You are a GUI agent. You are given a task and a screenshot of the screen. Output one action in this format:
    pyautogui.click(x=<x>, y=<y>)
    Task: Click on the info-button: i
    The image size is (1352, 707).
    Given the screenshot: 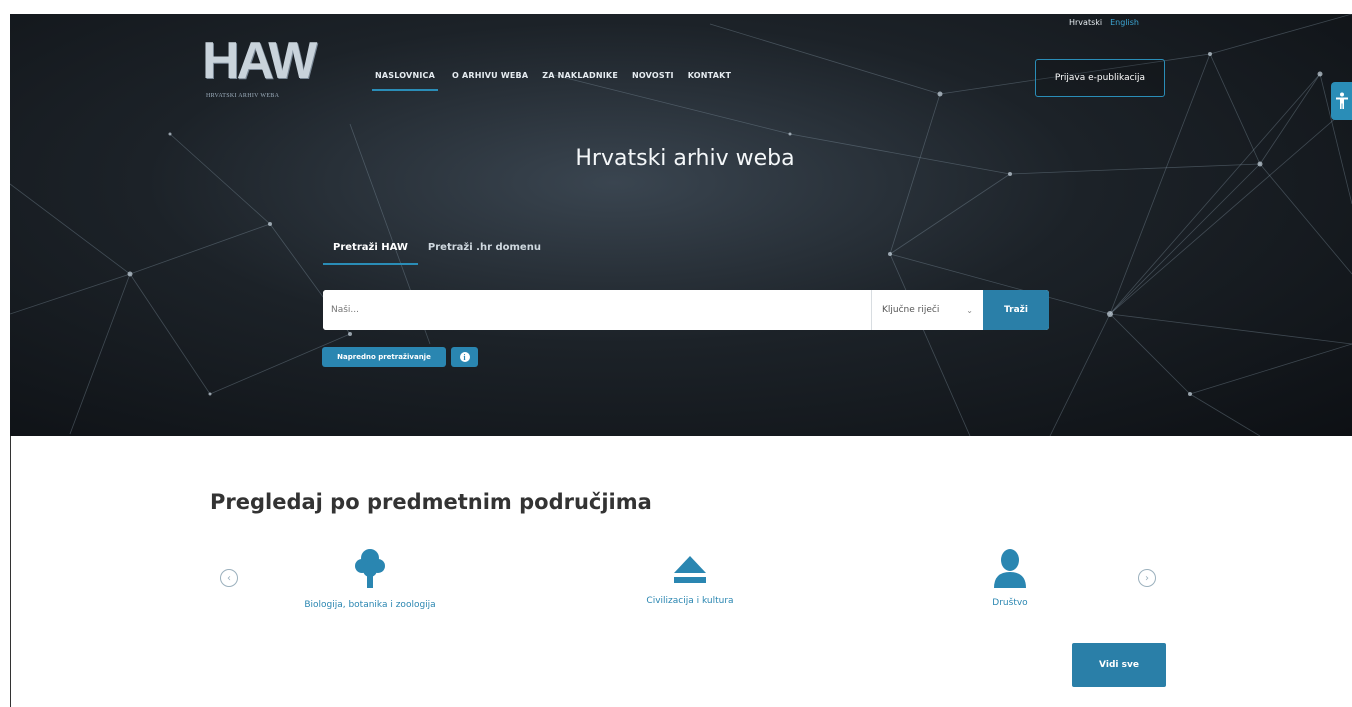 What is the action you would take?
    pyautogui.click(x=464, y=357)
    